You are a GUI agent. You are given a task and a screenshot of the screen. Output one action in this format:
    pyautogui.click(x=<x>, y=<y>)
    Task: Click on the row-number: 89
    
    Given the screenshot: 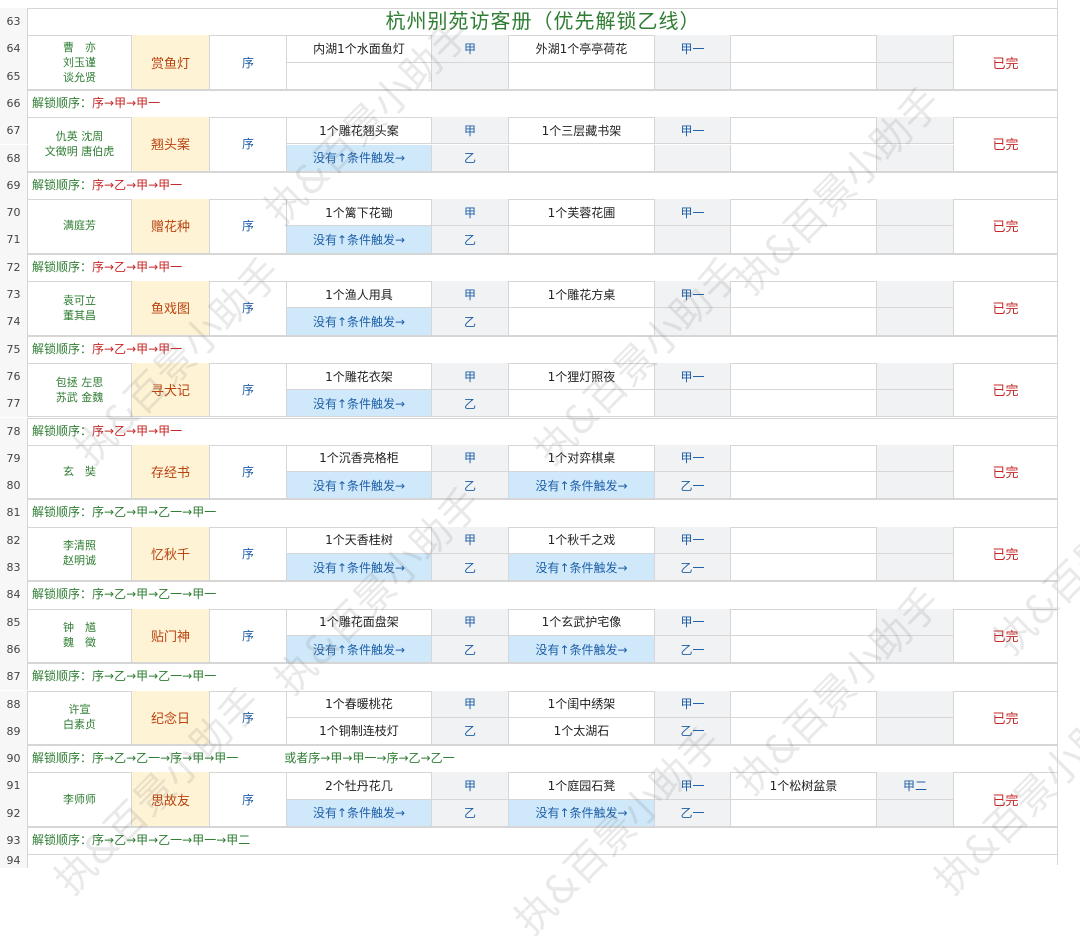 What is the action you would take?
    pyautogui.click(x=14, y=731)
    